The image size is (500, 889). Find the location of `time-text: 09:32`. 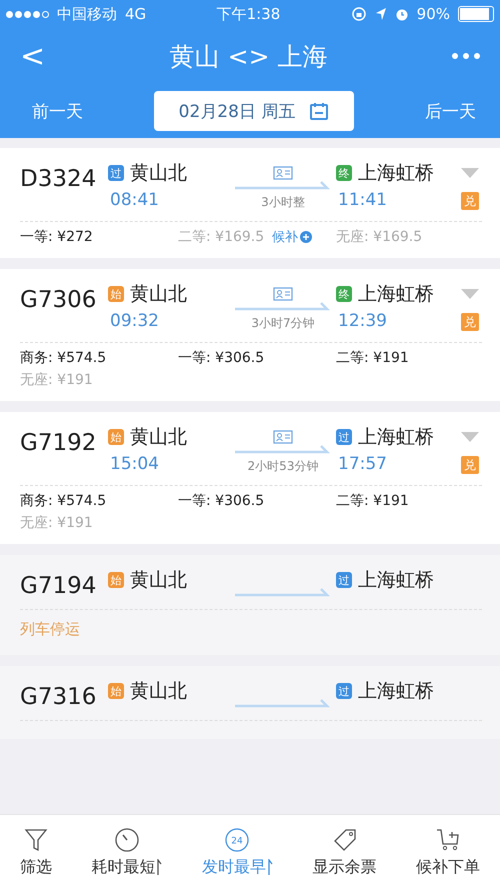

time-text: 09:32 is located at coordinates (134, 321).